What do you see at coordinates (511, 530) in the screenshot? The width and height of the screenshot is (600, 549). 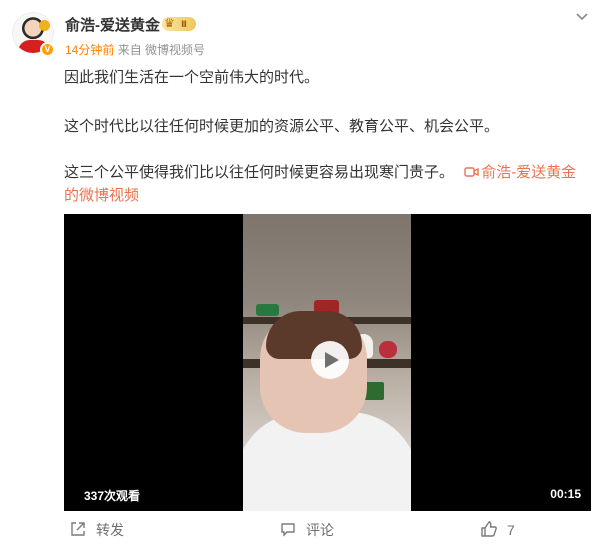 I see `like-count: 7` at bounding box center [511, 530].